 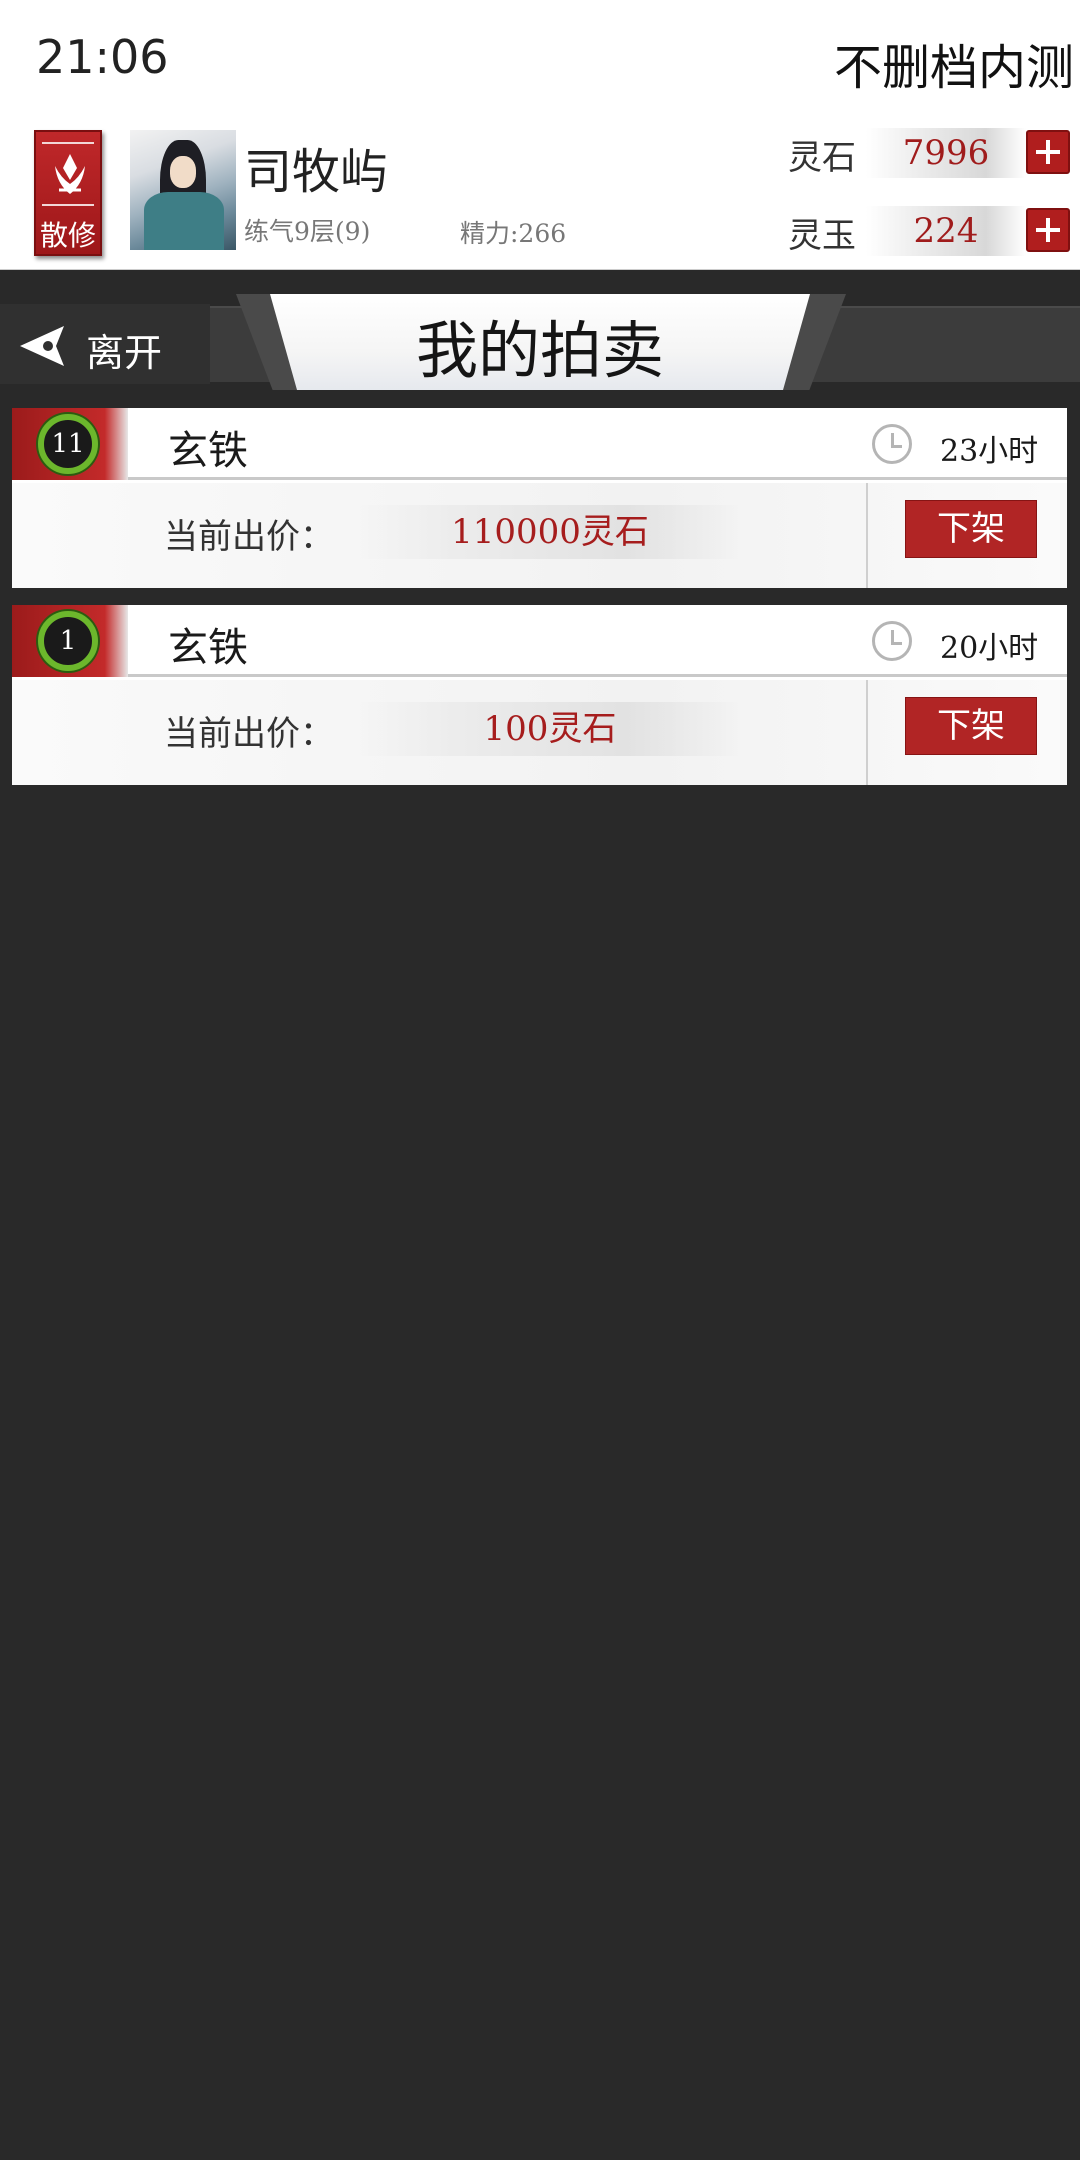 What do you see at coordinates (989, 648) in the screenshot?
I see `time-left: 20小时` at bounding box center [989, 648].